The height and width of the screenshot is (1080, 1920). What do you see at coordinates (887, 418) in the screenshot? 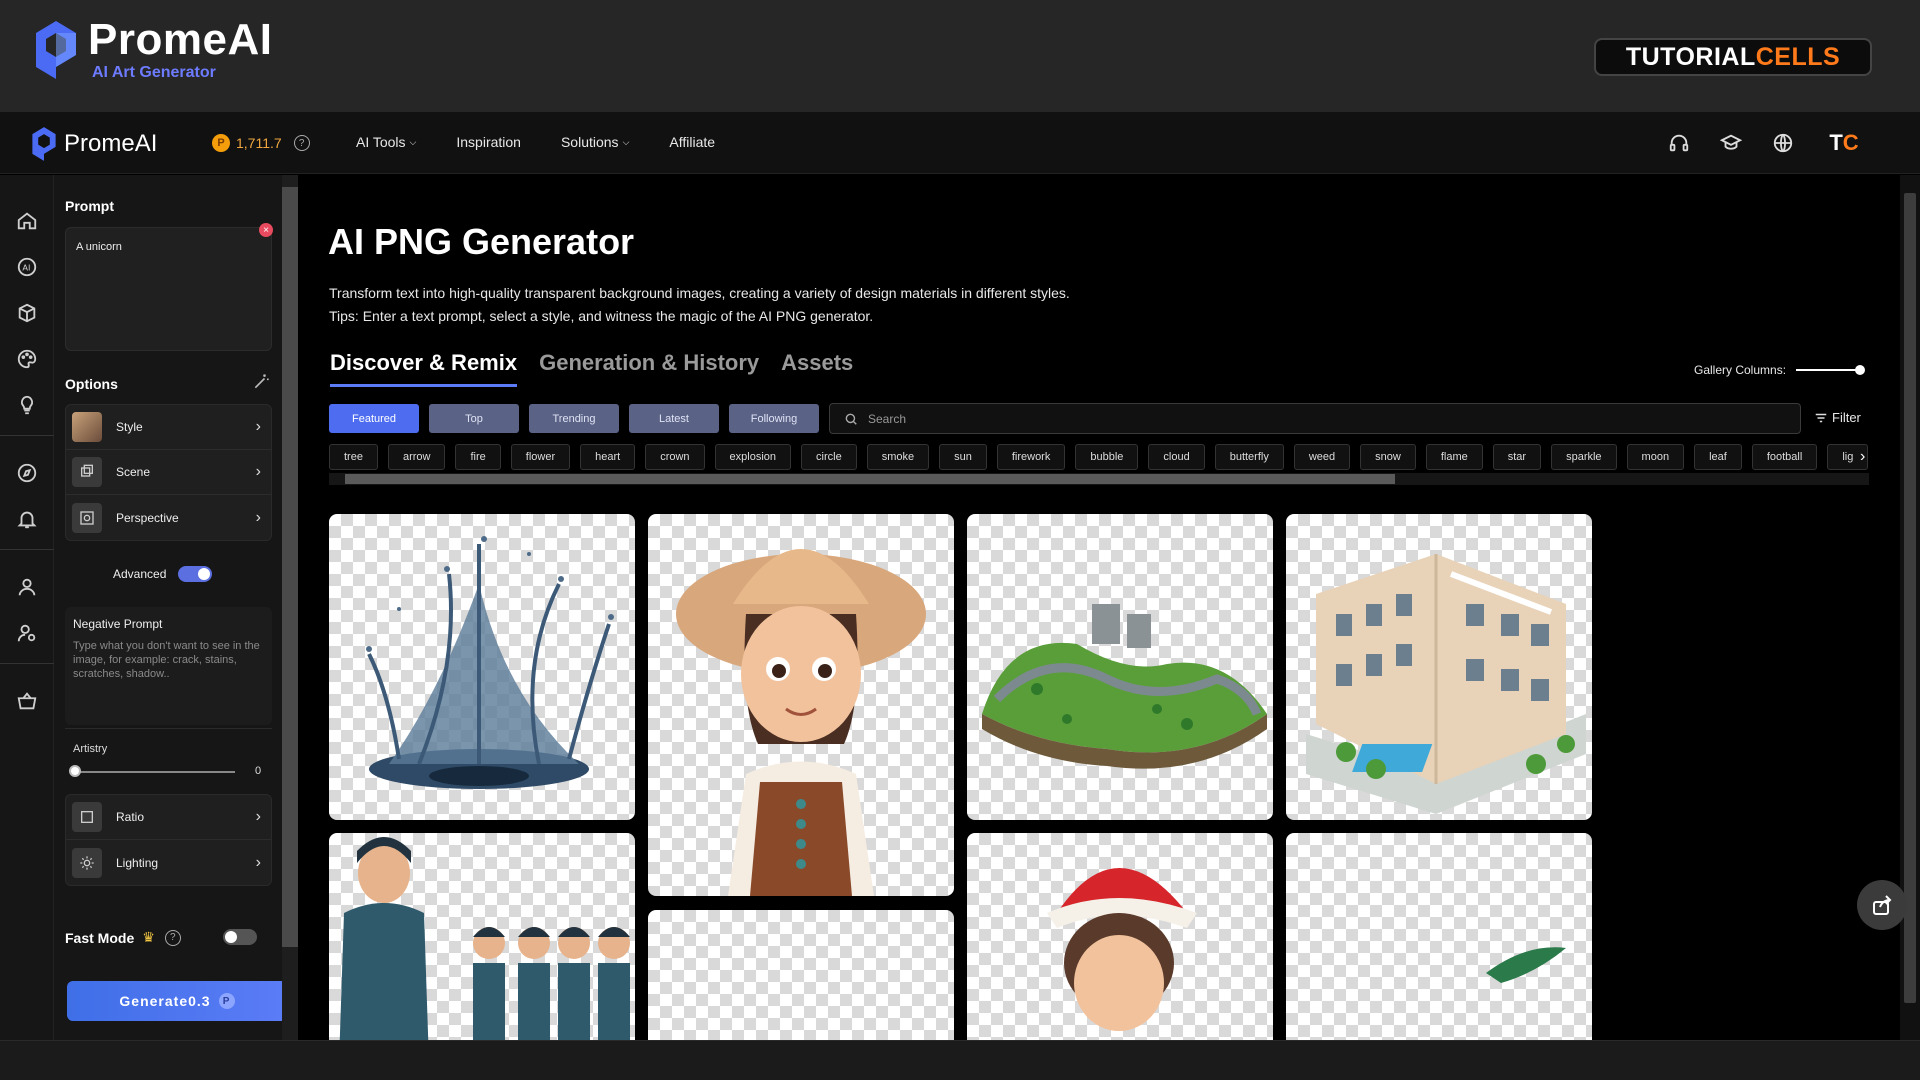
I see `search-placeholder: Search` at bounding box center [887, 418].